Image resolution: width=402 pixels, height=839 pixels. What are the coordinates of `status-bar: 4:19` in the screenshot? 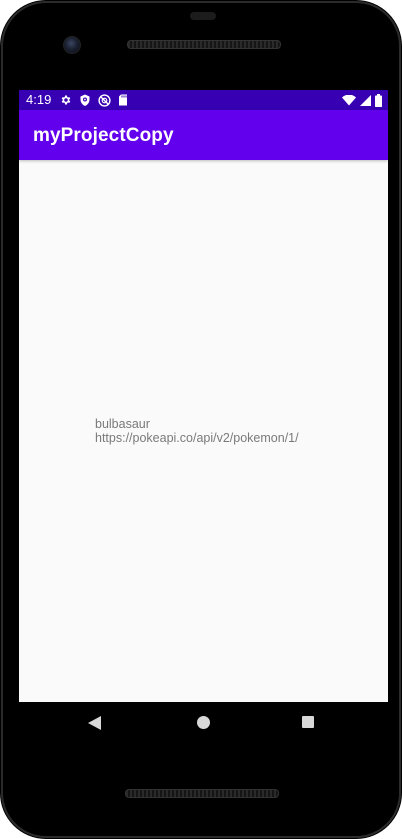 It's located at (203, 100).